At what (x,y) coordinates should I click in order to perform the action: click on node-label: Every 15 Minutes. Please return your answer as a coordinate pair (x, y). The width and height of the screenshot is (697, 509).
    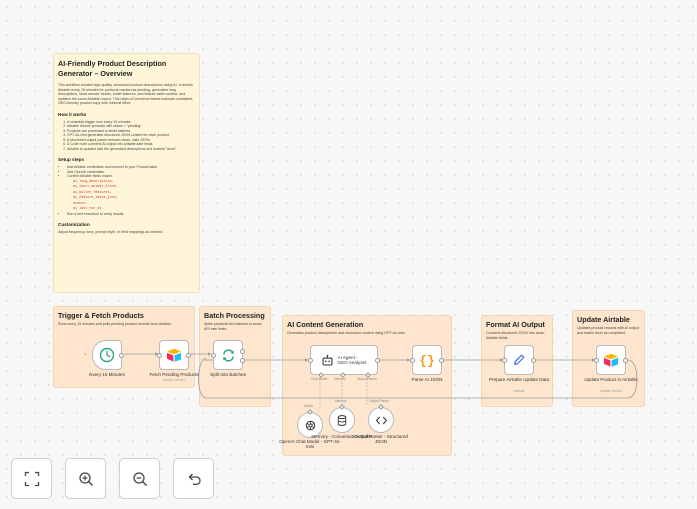
    Looking at the image, I should click on (107, 374).